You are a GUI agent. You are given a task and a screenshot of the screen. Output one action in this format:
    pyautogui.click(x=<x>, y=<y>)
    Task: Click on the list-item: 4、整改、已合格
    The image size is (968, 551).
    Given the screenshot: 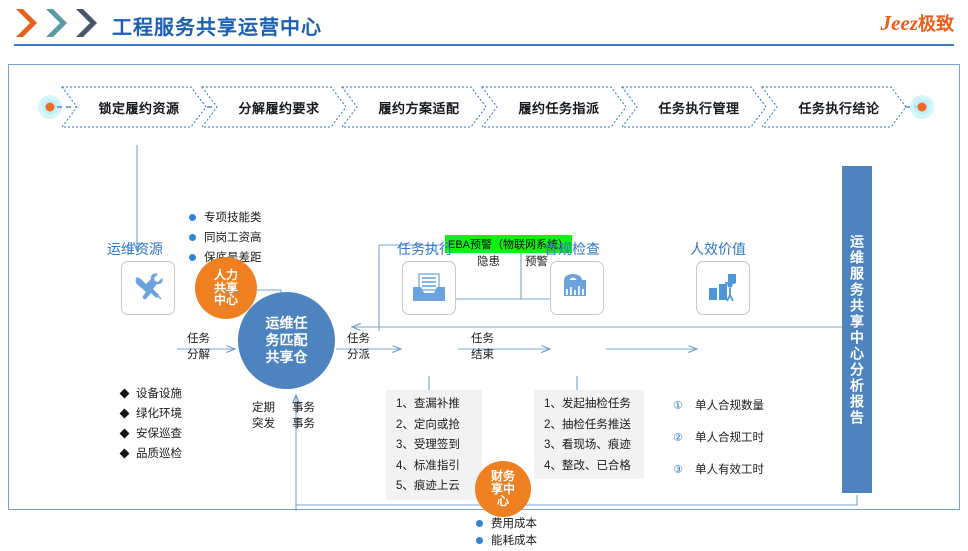 What is the action you would take?
    pyautogui.click(x=587, y=465)
    